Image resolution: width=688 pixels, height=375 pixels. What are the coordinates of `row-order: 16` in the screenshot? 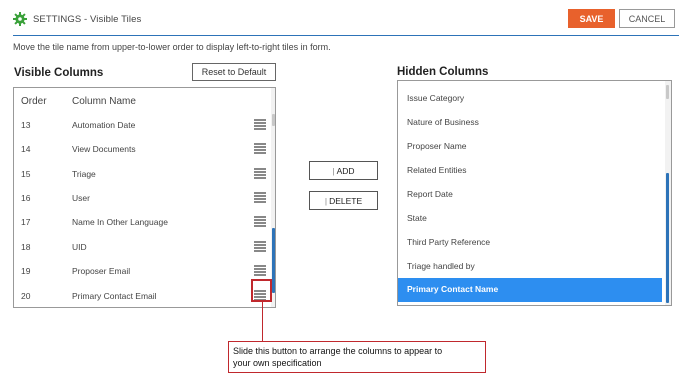 It's located at (26, 198).